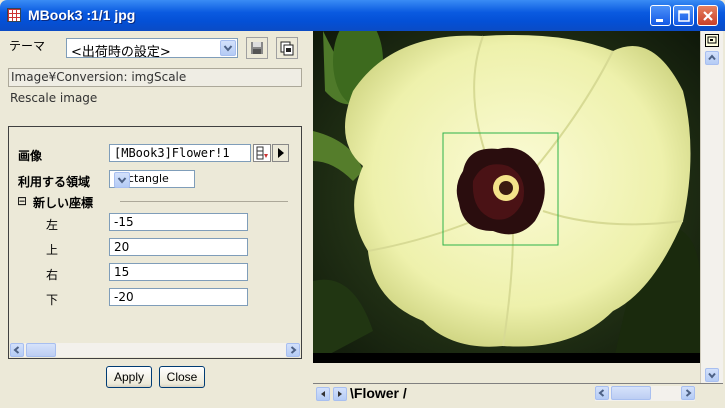  I want to click on floppy-disk-icon, so click(257, 48).